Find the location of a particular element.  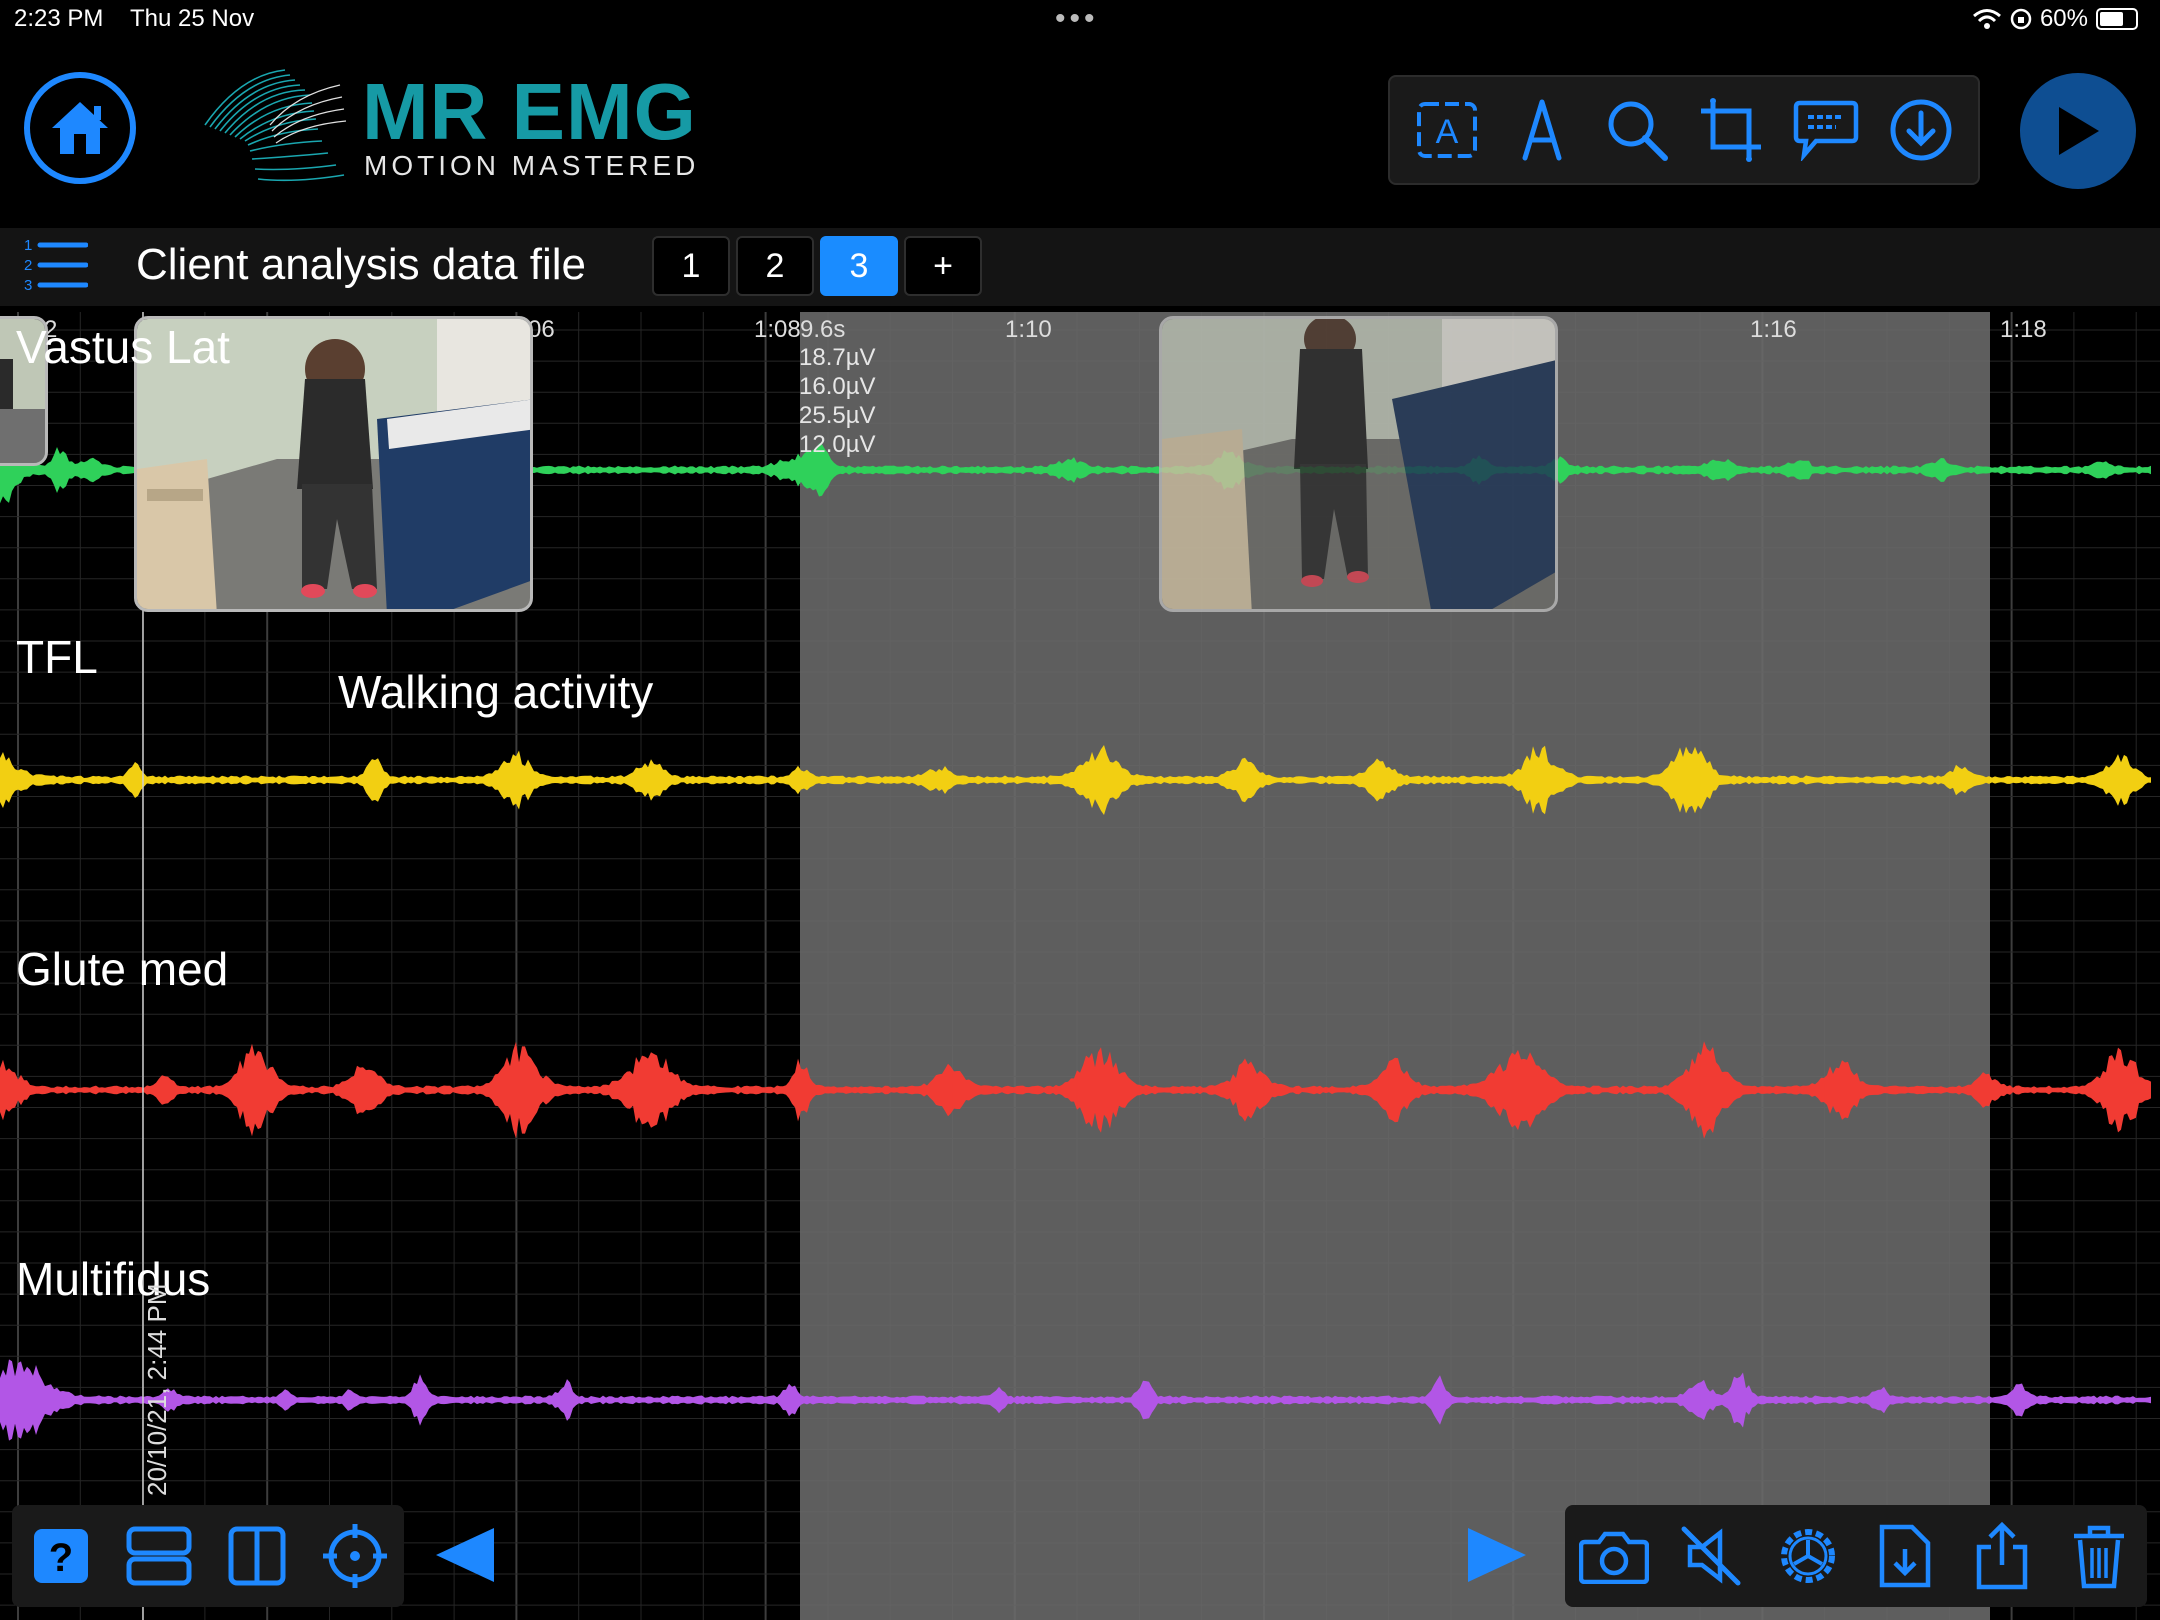

share-button is located at coordinates (2002, 1556).